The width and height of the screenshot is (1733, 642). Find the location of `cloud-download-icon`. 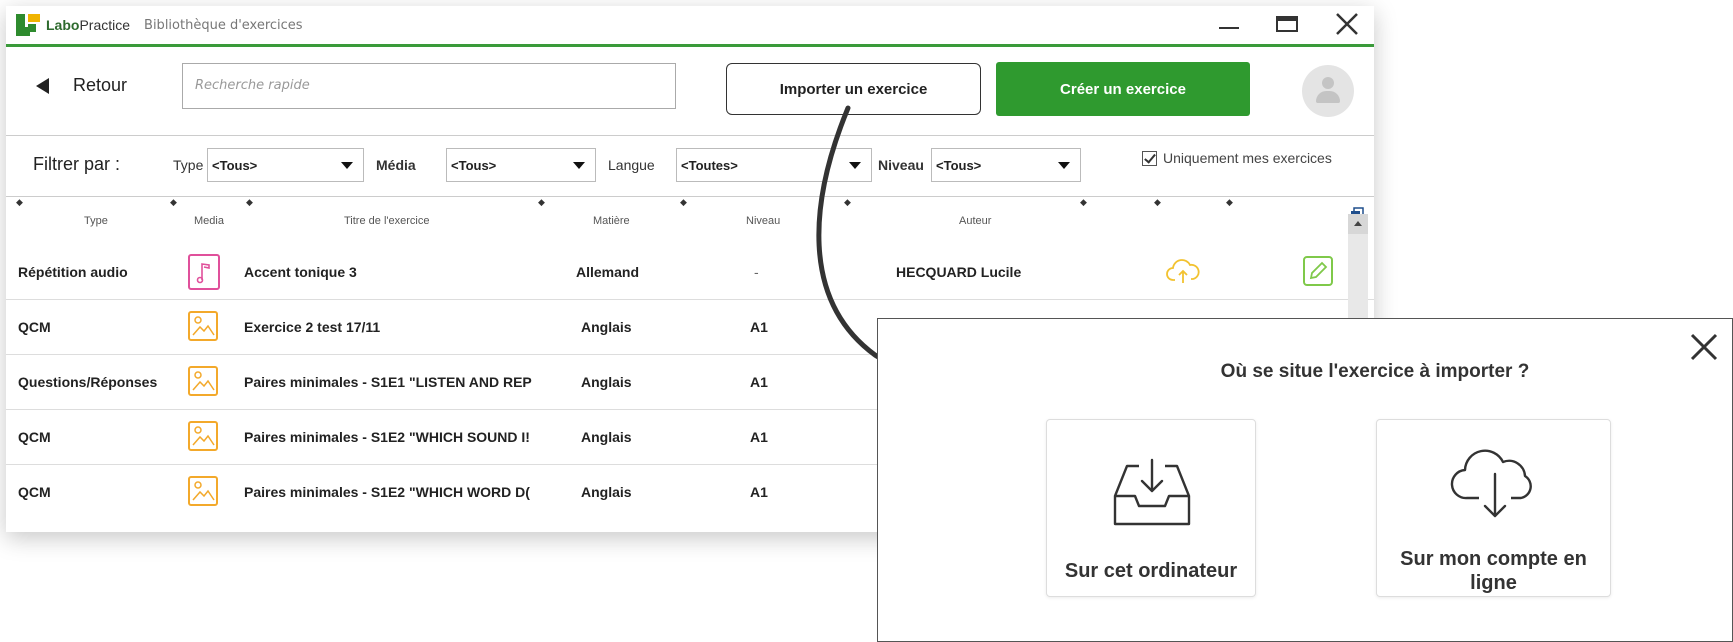

cloud-download-icon is located at coordinates (1491, 483).